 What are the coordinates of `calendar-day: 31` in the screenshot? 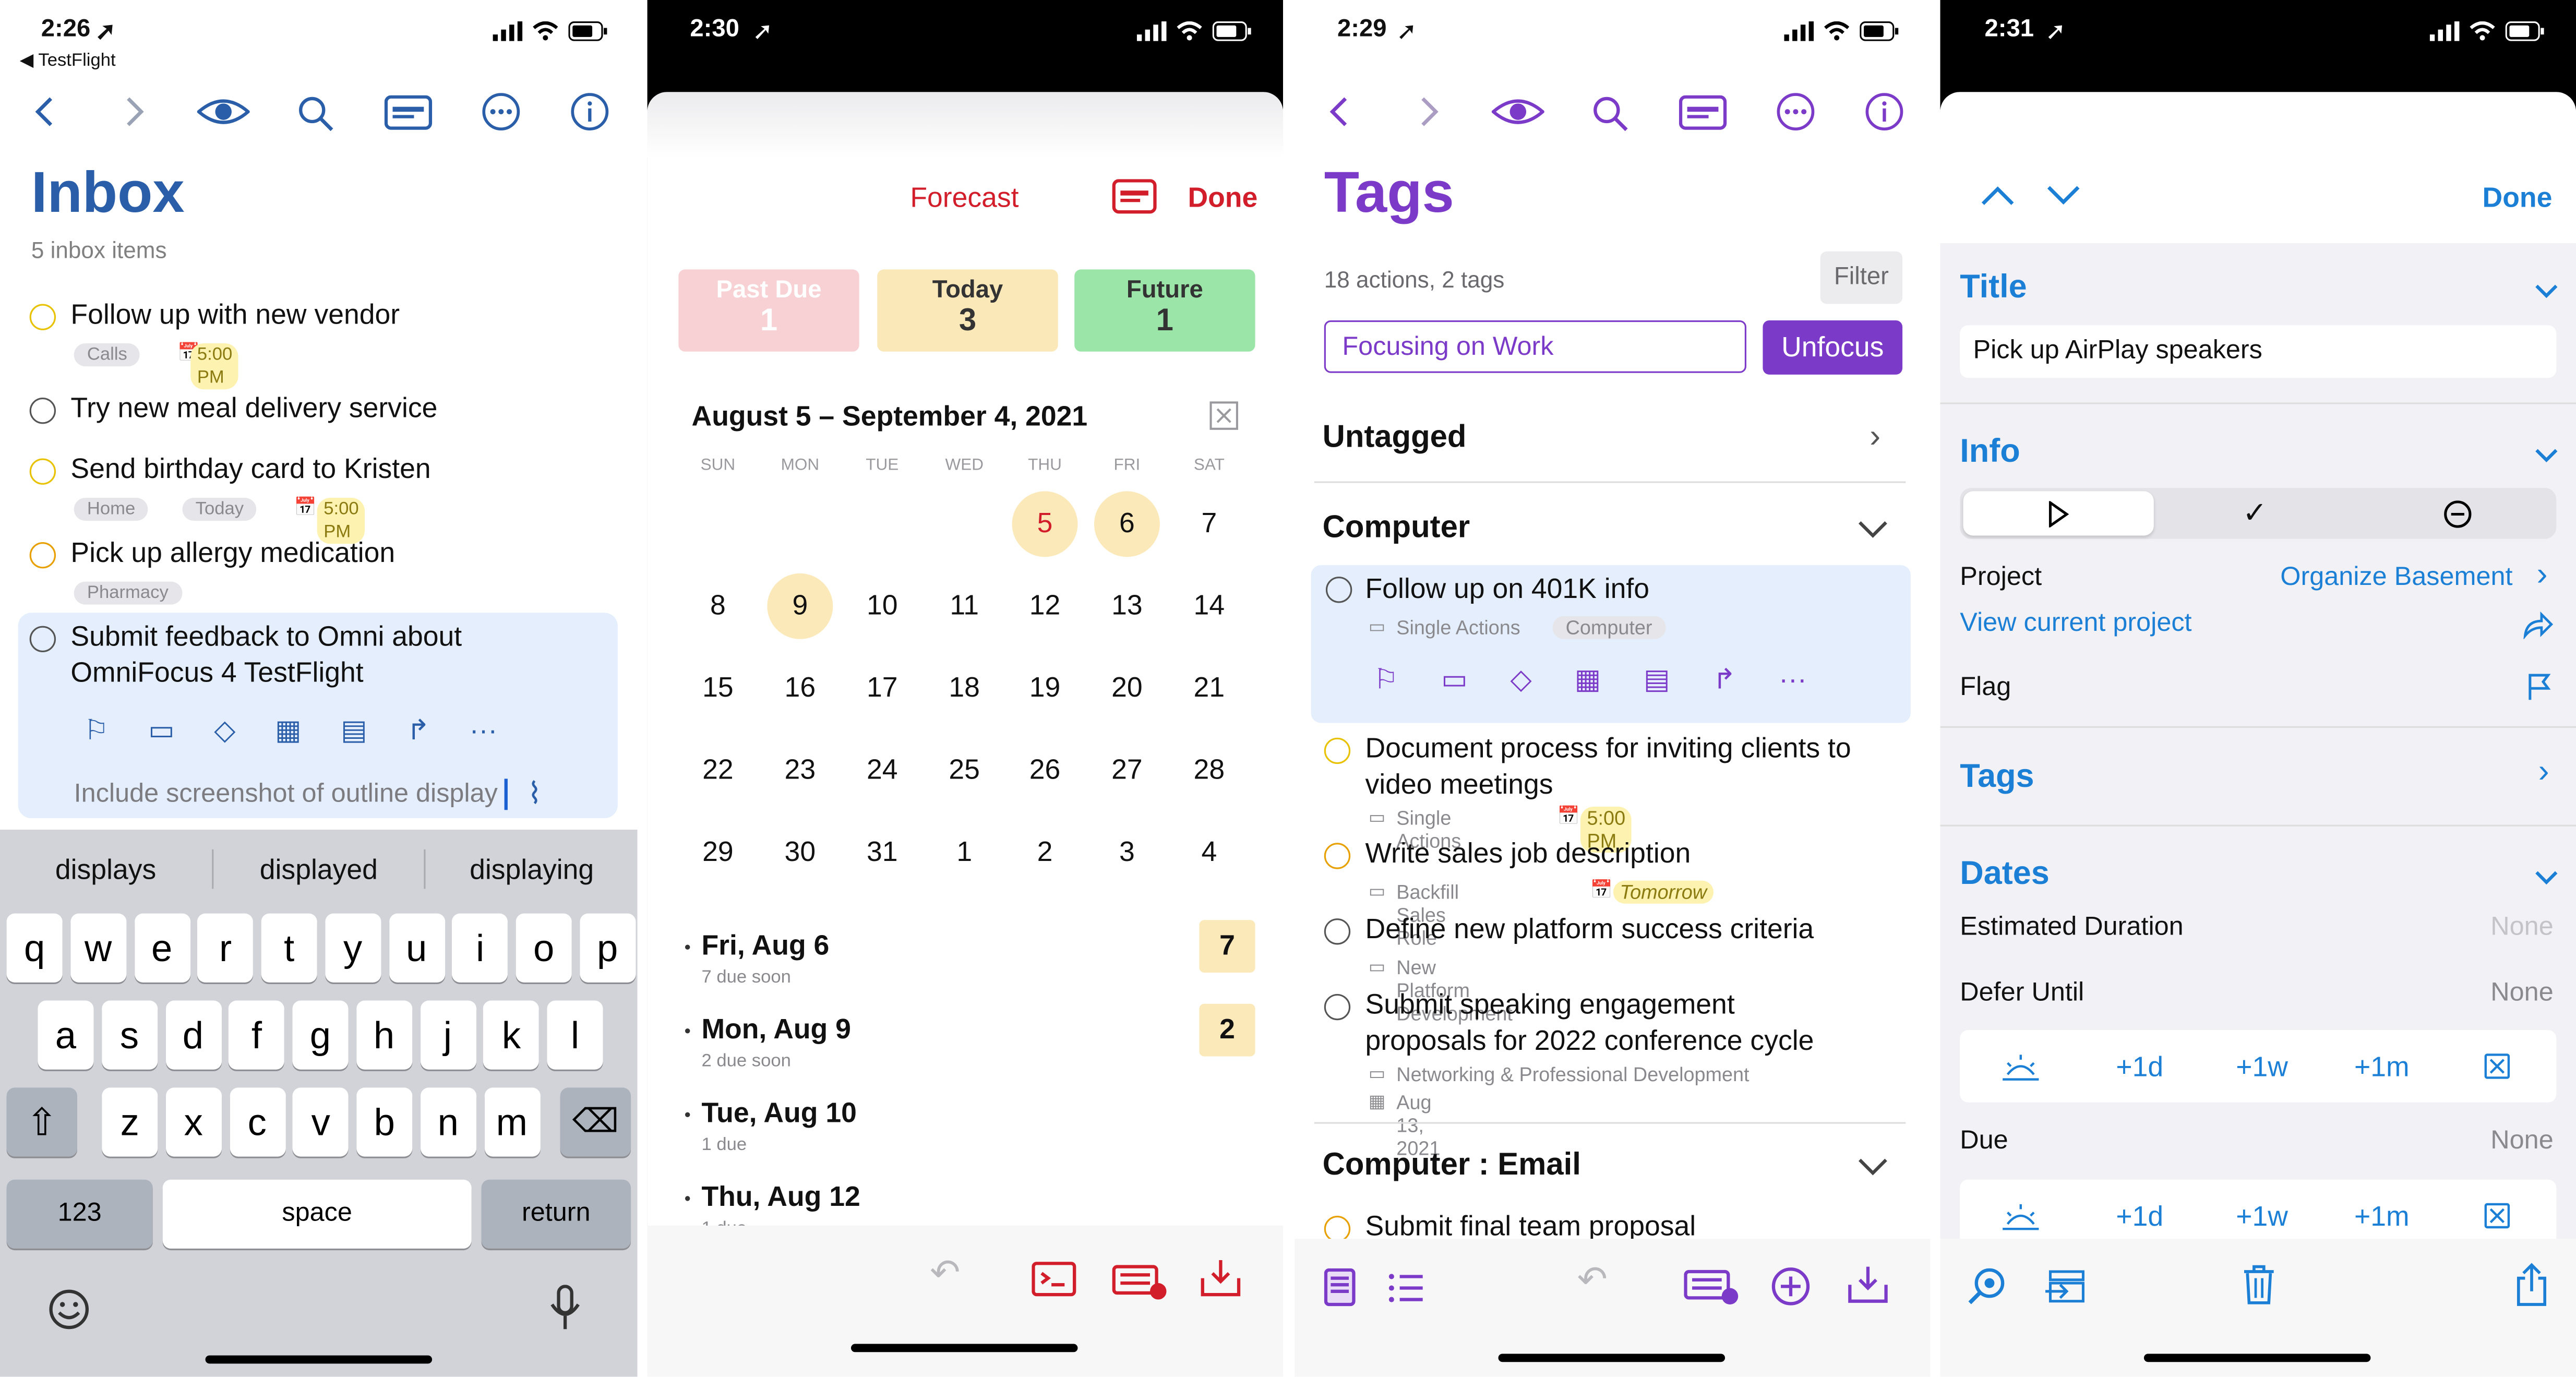 It's located at (882, 853).